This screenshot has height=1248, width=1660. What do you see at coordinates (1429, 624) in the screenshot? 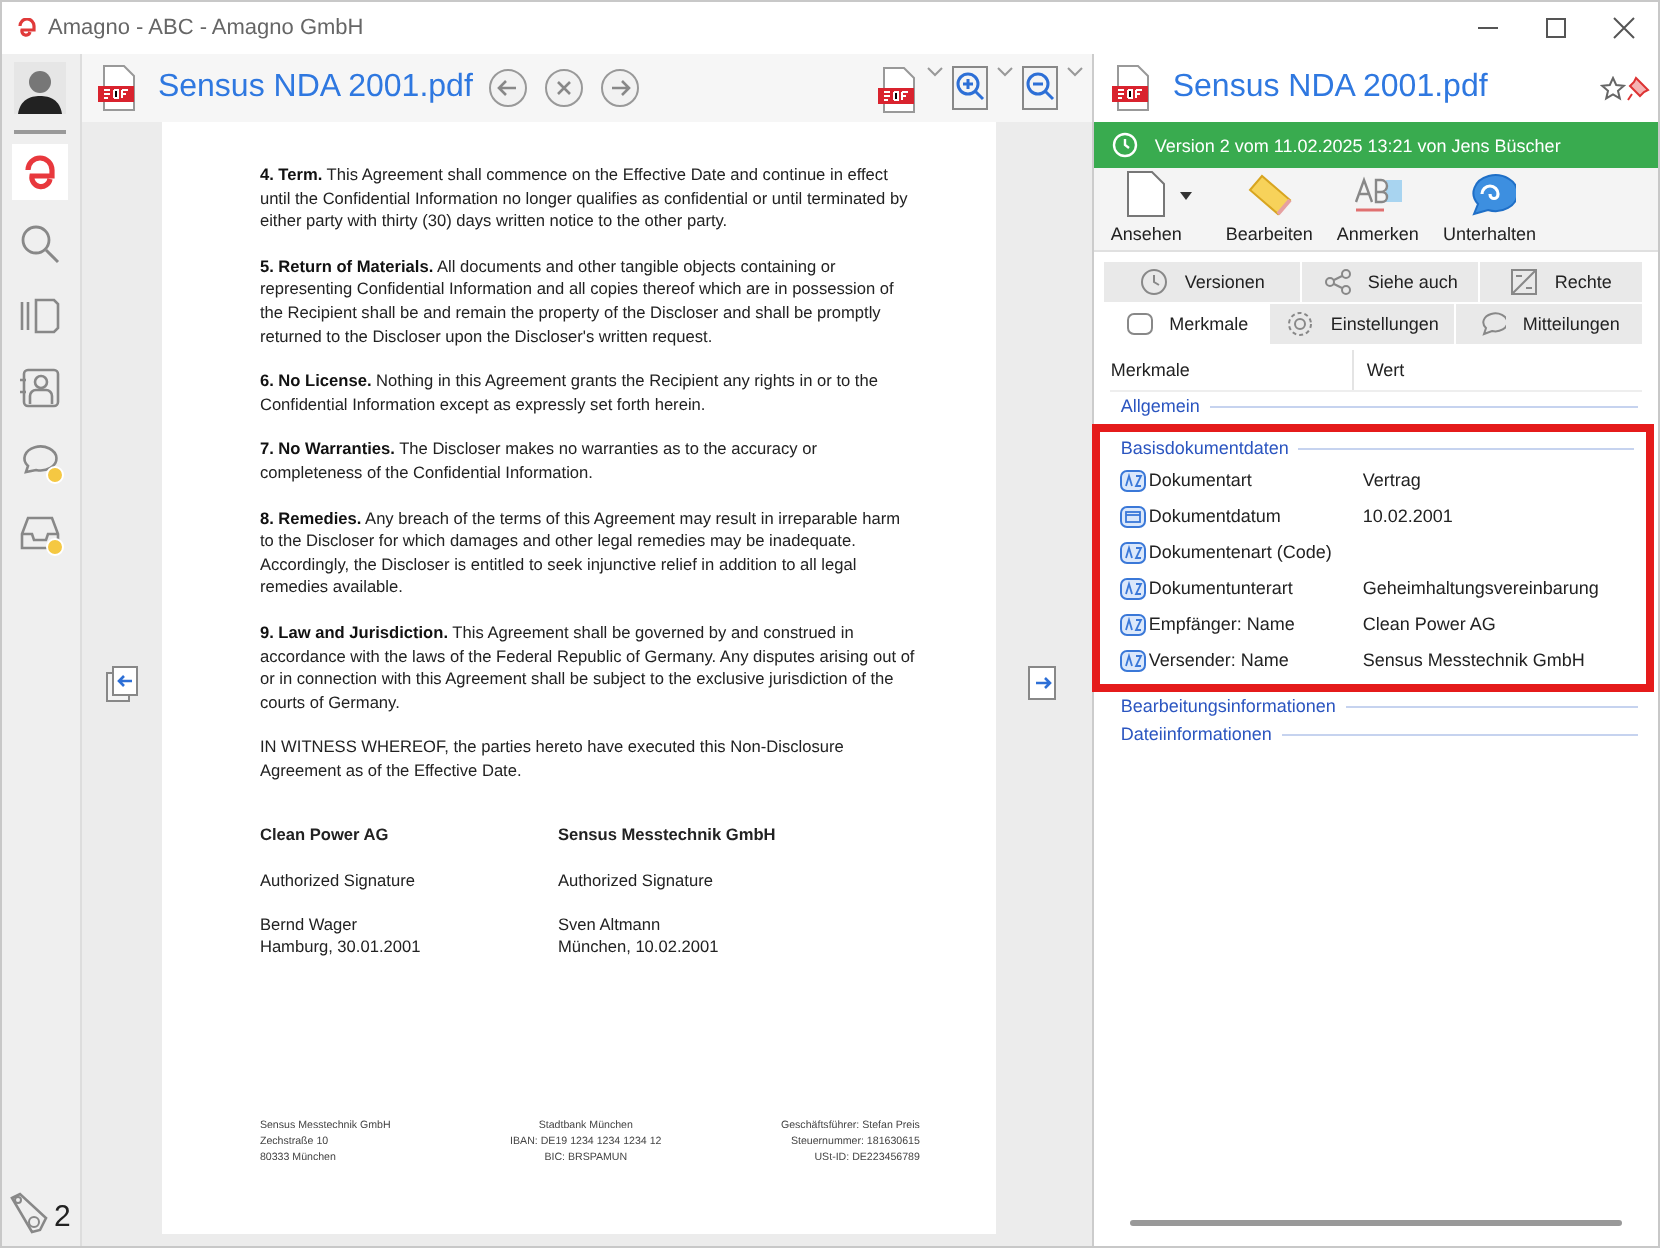
I see `property-value: Clean Power AG` at bounding box center [1429, 624].